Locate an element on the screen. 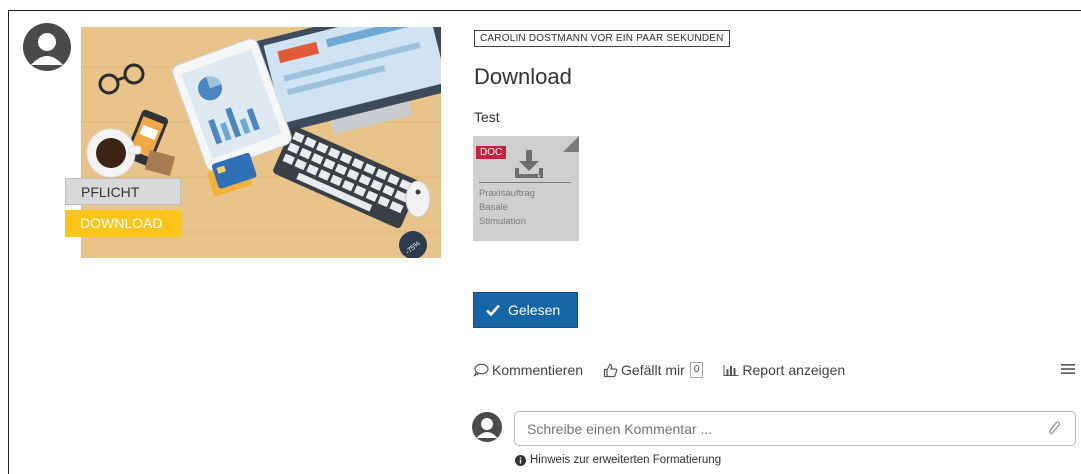 This screenshot has width=1081, height=474. author-avatar-icon is located at coordinates (47, 47).